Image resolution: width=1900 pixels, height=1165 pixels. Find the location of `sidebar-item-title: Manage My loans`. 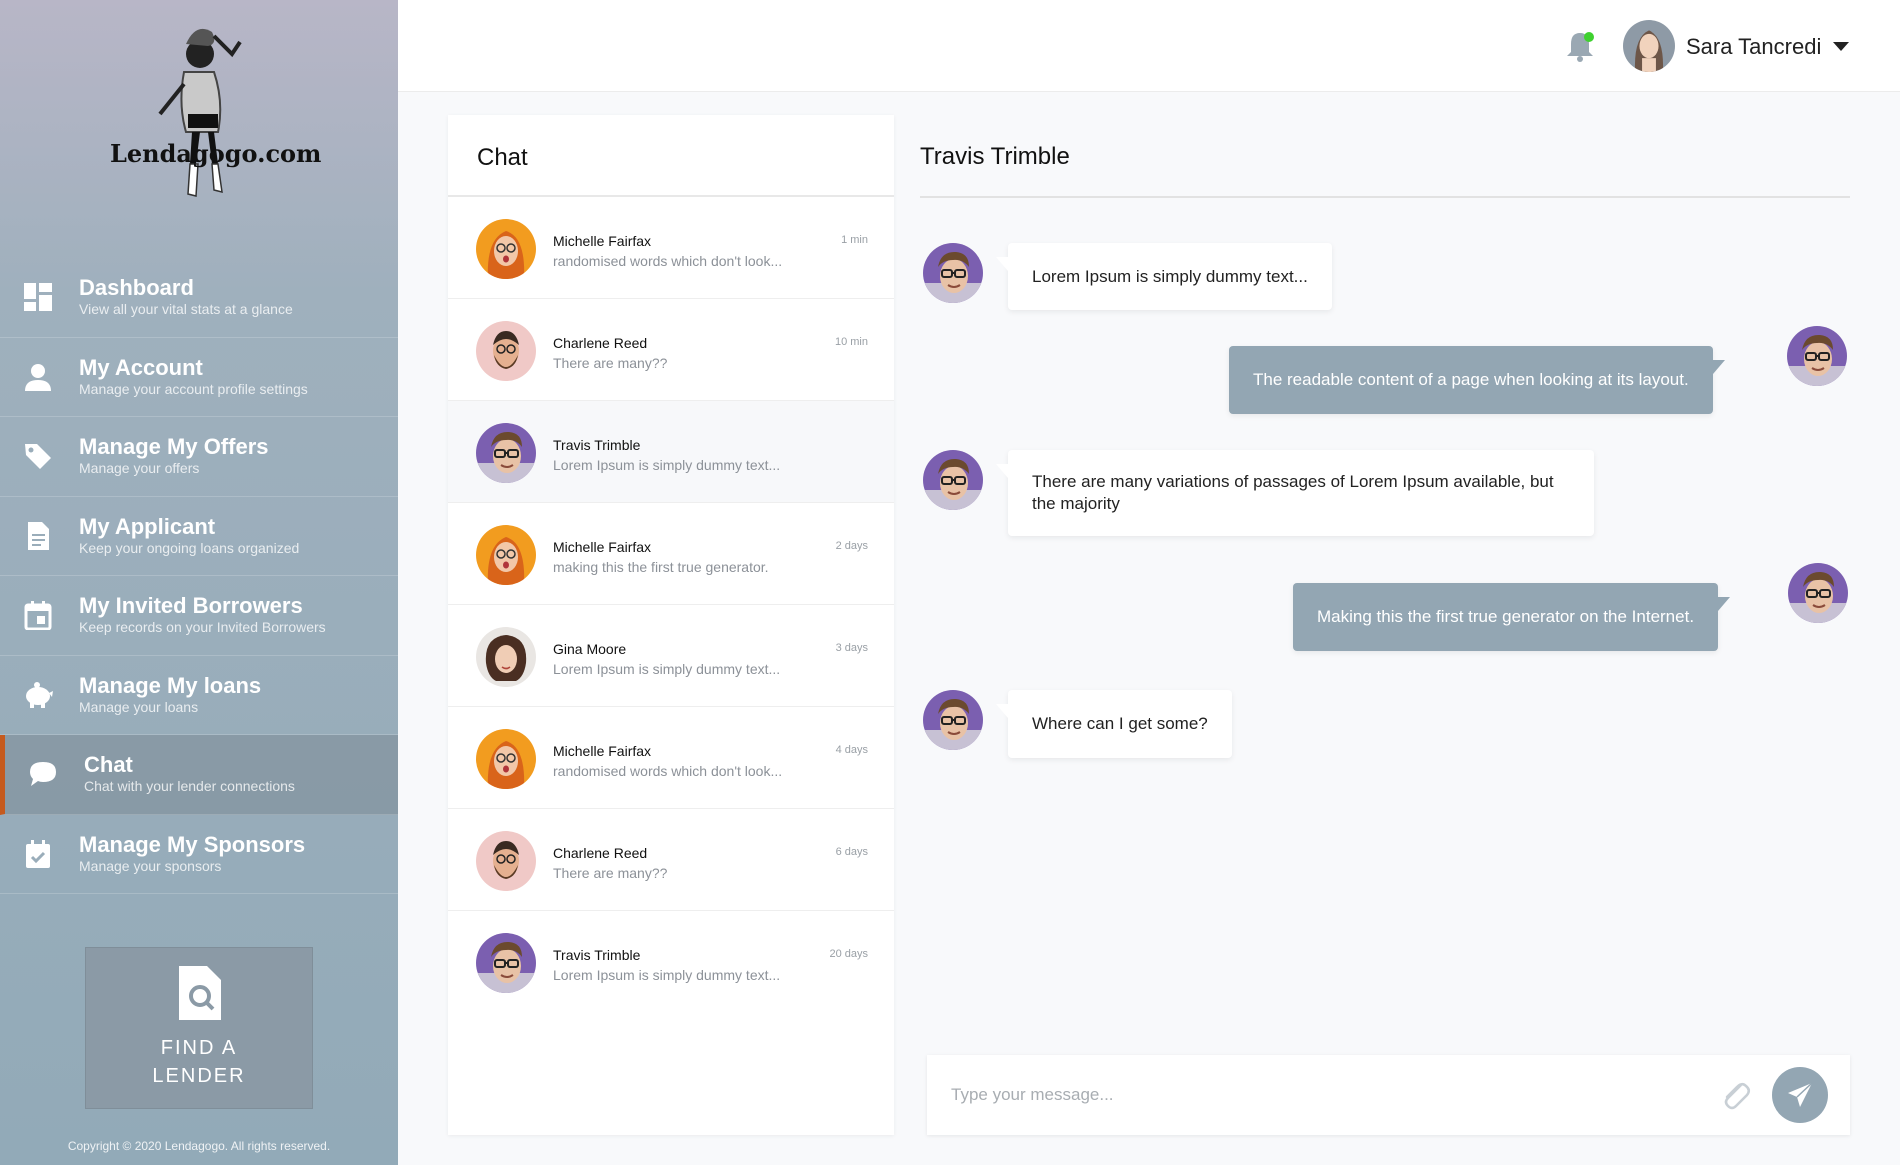

sidebar-item-title: Manage My loans is located at coordinates (170, 685).